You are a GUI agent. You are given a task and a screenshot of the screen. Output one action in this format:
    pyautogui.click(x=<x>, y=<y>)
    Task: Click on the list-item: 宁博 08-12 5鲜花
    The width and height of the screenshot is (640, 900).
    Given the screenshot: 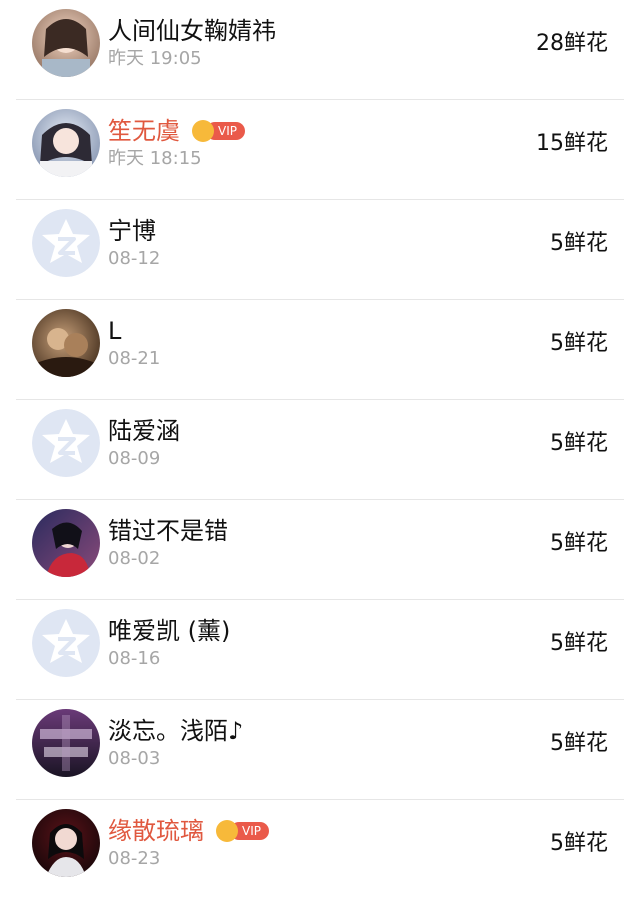 What is the action you would take?
    pyautogui.click(x=320, y=250)
    